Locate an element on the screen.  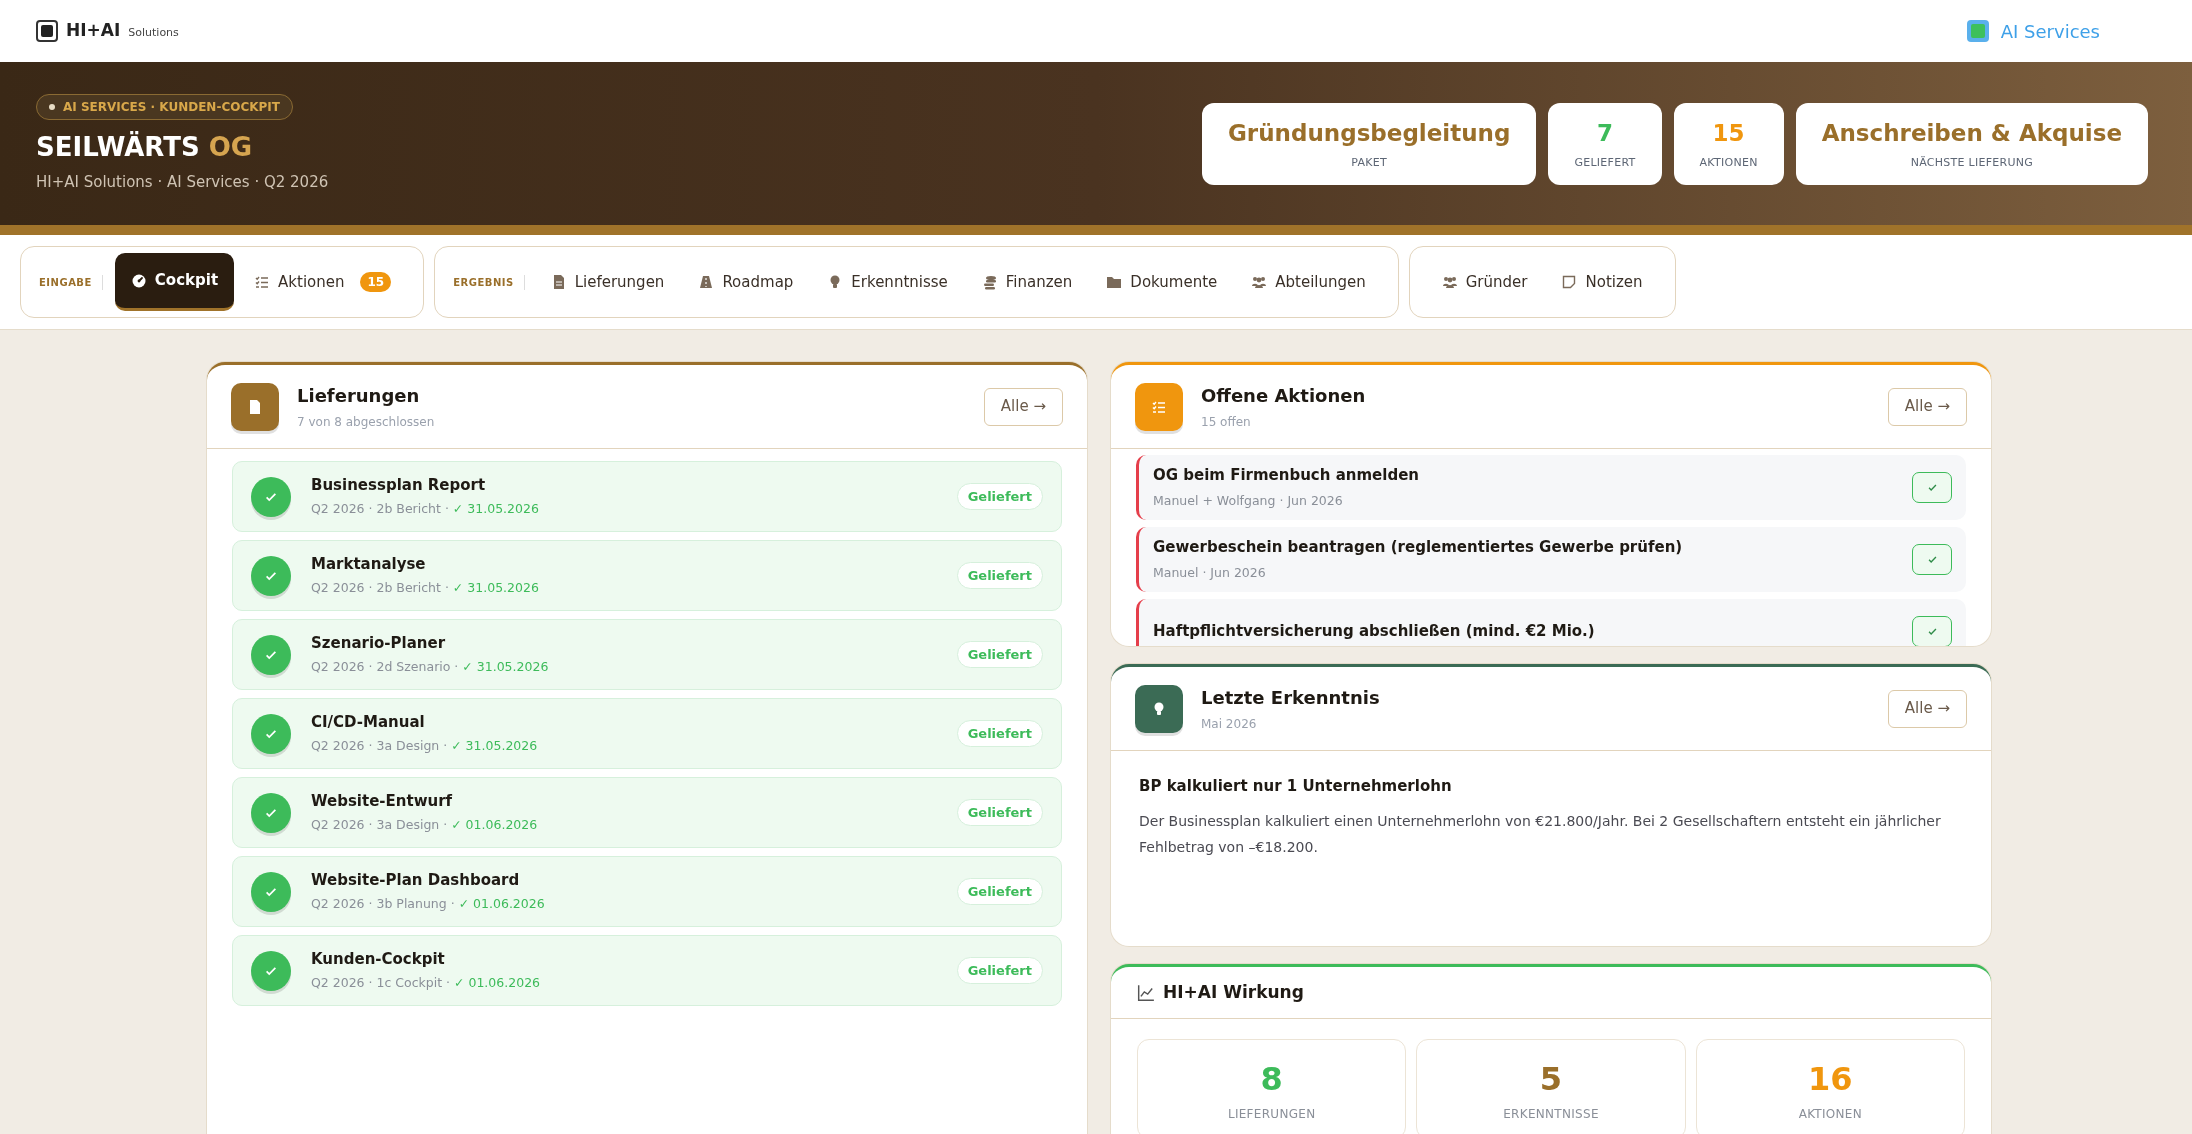
delivery-row: CI/CD-Manual Q2 2026 · 3a Design · ✓ 31.05.2026 Geliefert is located at coordinates (647, 733).